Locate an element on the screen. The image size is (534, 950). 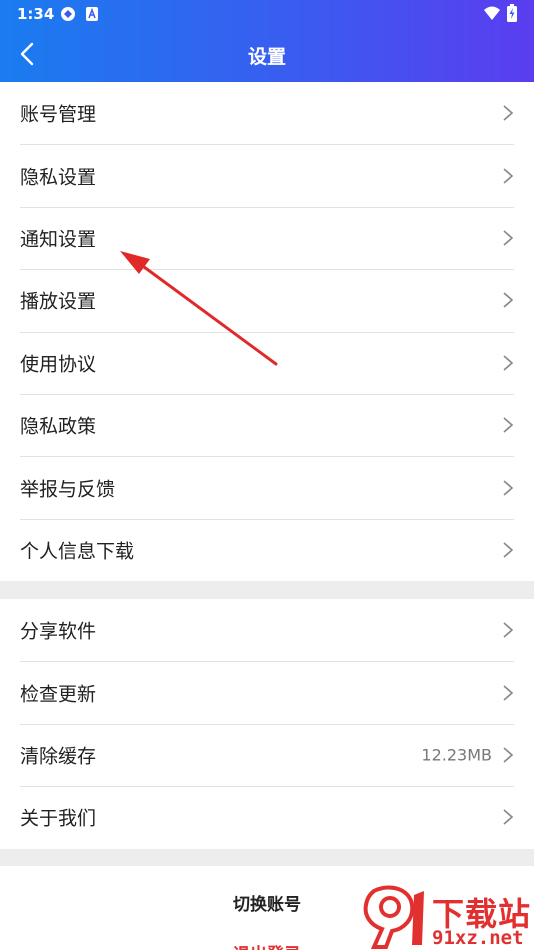
settings-item-playback-settings: 播放设置 is located at coordinates (267, 300).